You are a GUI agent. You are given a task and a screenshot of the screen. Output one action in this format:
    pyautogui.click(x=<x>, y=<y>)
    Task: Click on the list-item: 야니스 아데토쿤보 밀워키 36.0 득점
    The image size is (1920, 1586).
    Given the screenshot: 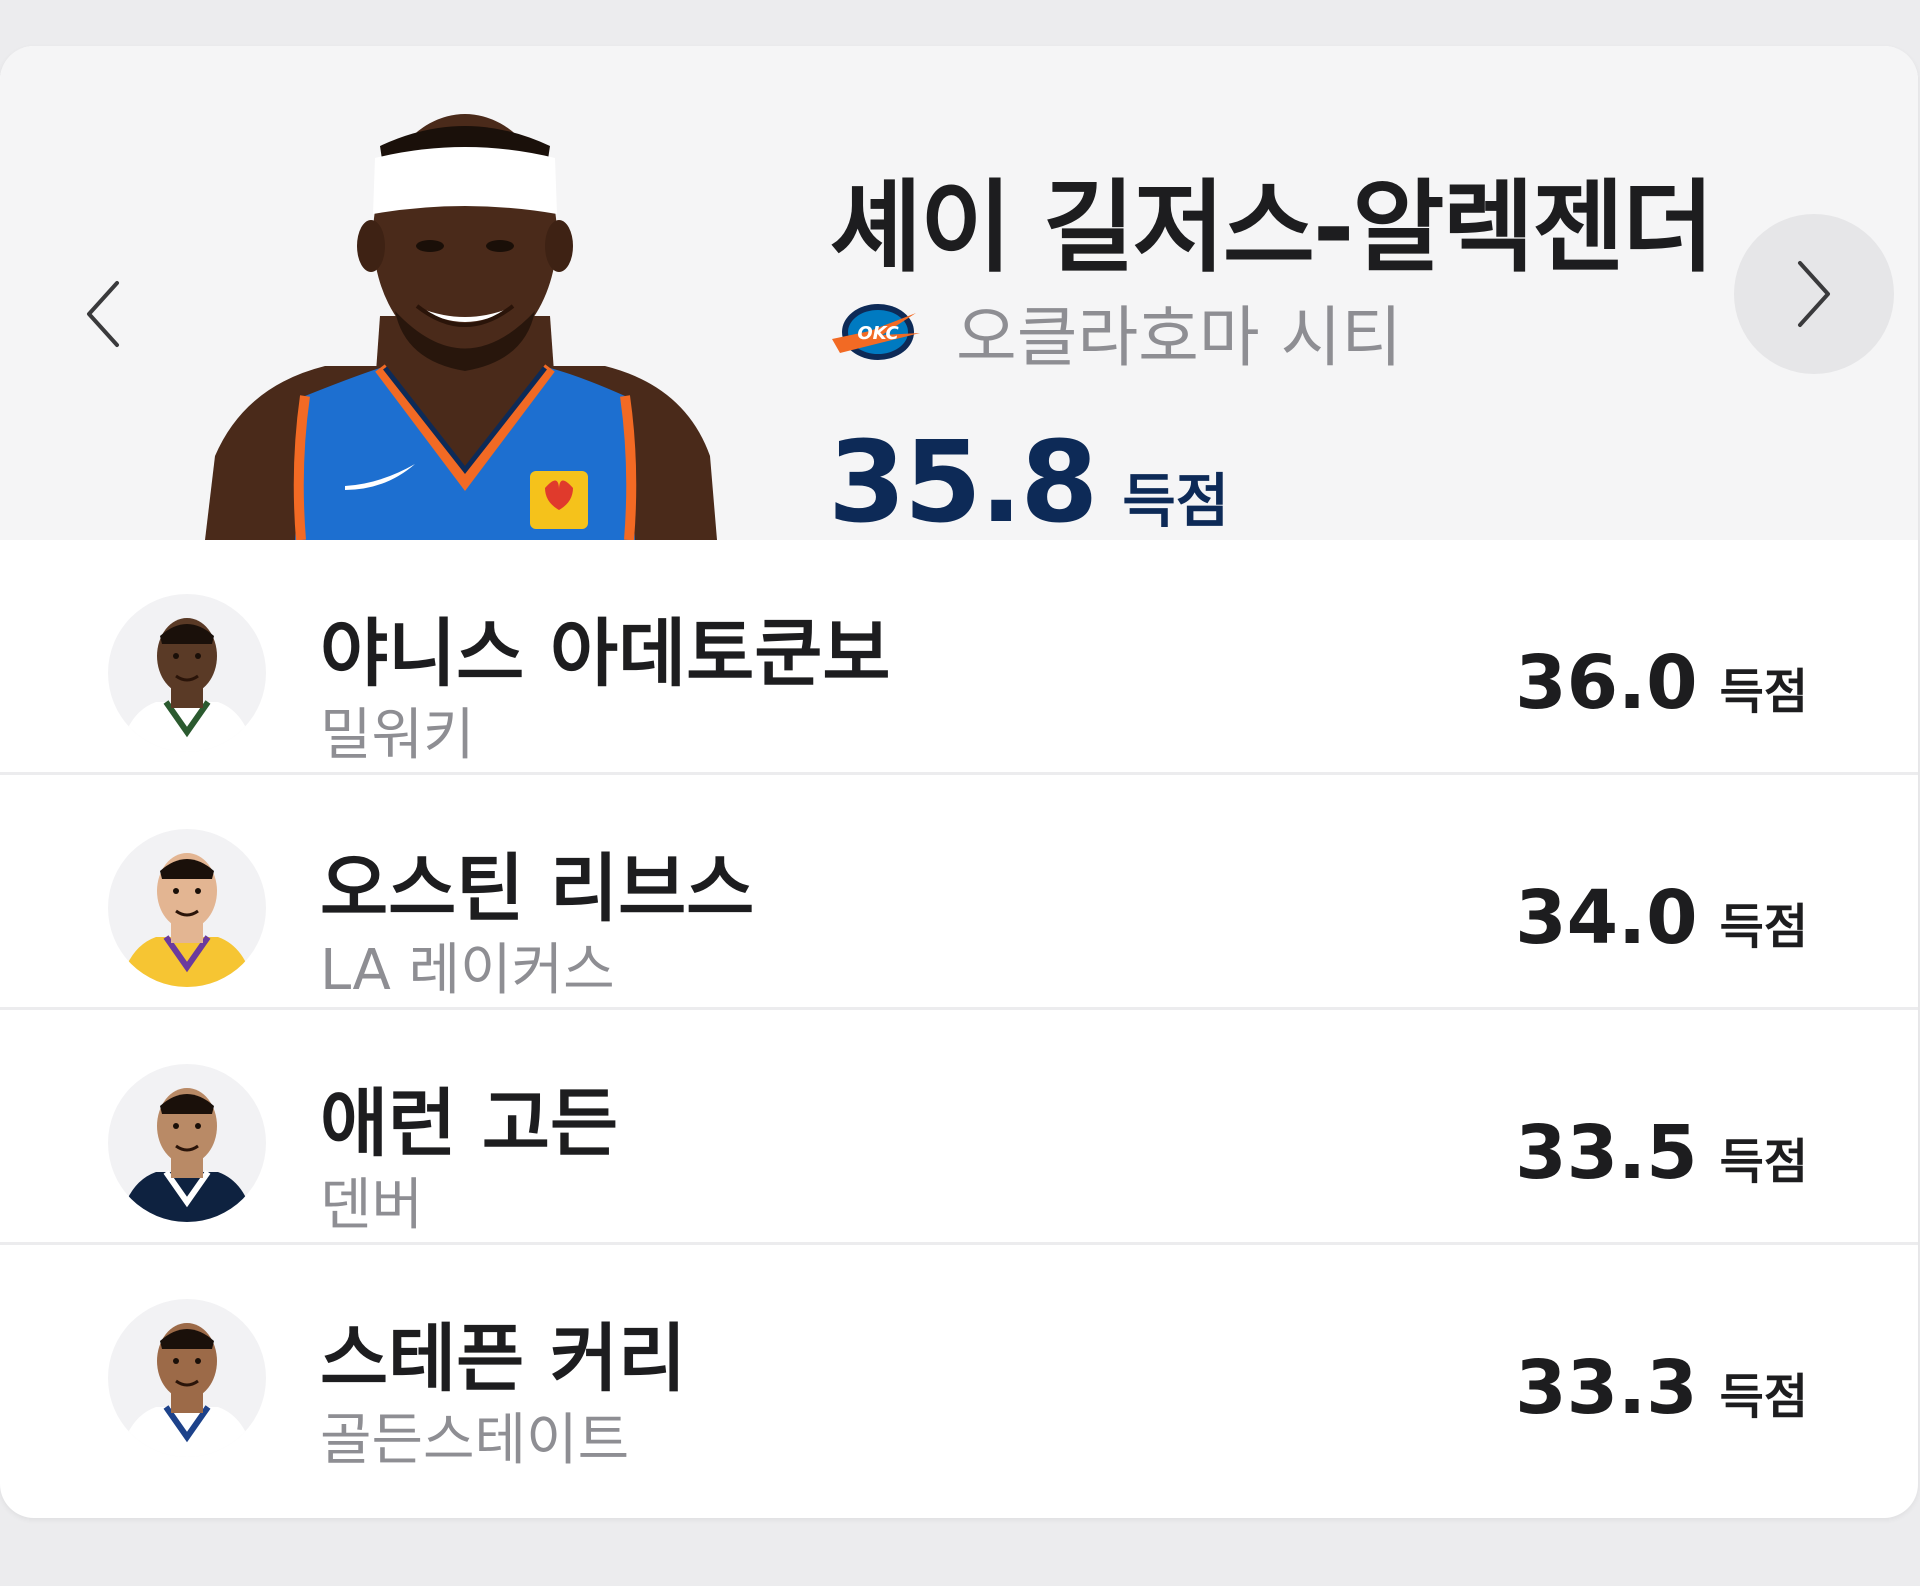 What is the action you would take?
    pyautogui.click(x=959, y=657)
    